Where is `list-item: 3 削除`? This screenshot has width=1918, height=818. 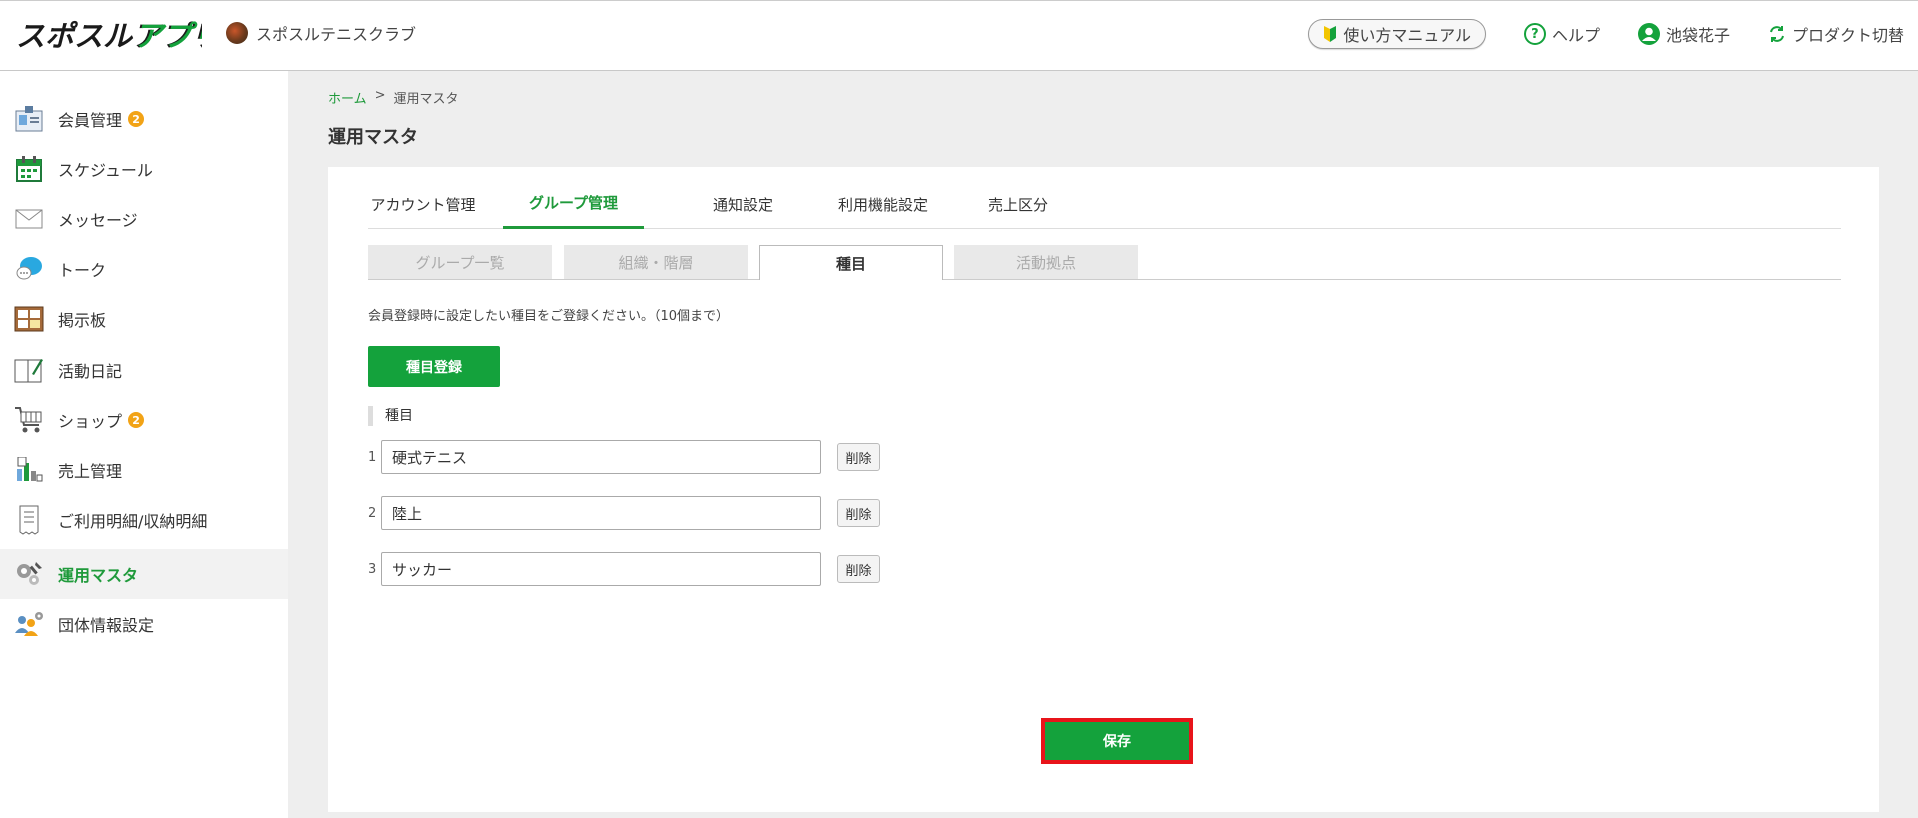 list-item: 3 削除 is located at coordinates (624, 569).